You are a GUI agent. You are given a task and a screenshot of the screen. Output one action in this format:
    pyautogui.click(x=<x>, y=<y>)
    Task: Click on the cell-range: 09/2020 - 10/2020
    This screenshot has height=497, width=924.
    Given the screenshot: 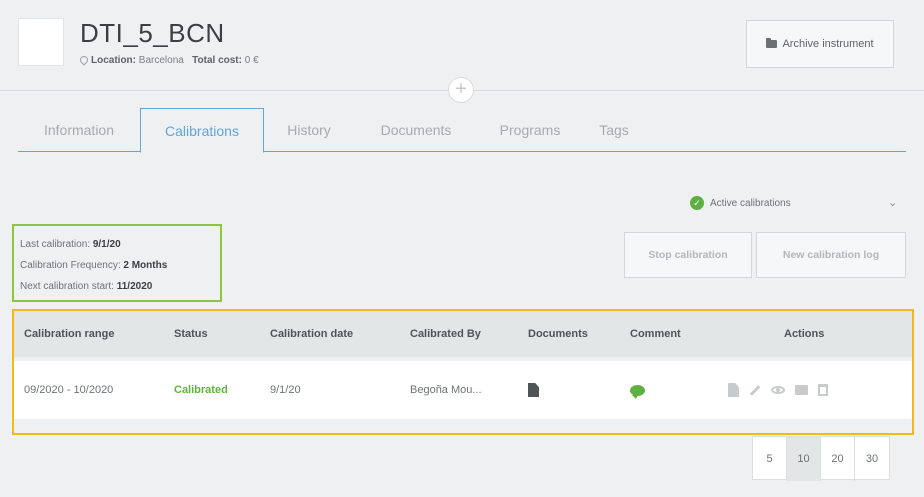 What is the action you would take?
    pyautogui.click(x=69, y=390)
    